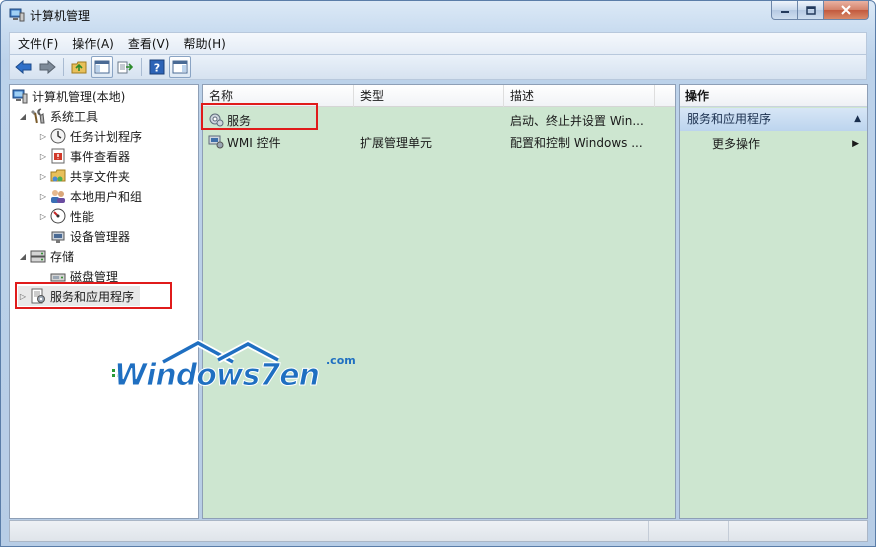  I want to click on minimize-button, so click(784, 10).